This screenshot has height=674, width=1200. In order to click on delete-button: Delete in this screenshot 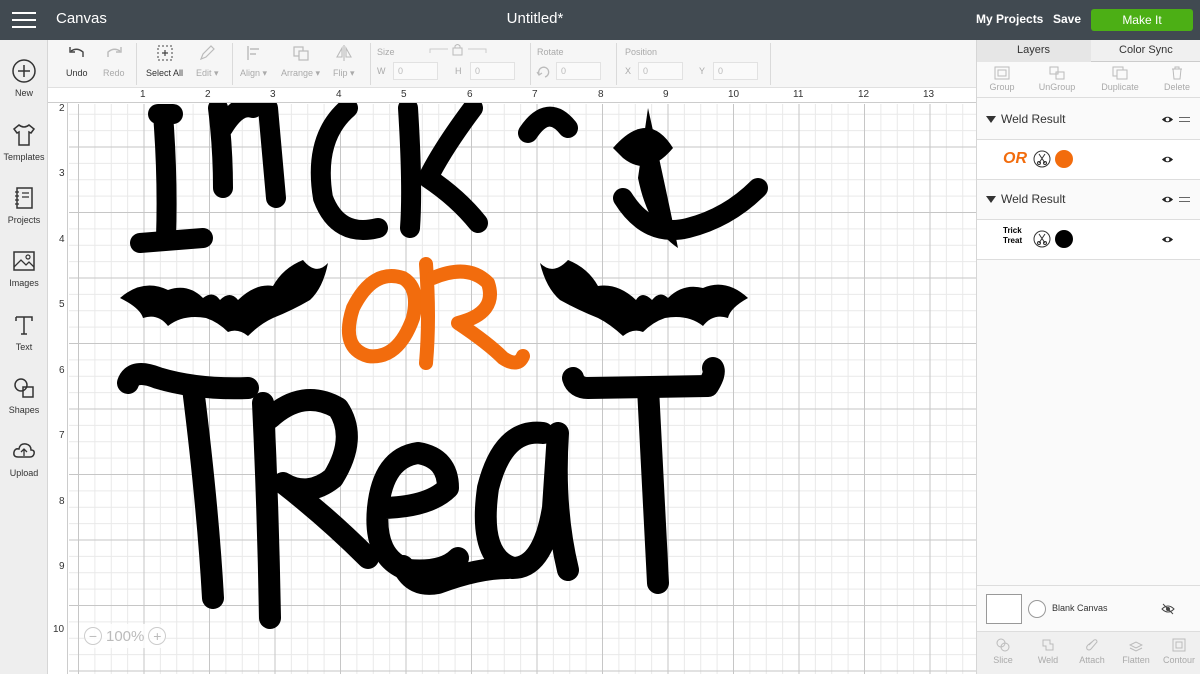, I will do `click(1174, 79)`.